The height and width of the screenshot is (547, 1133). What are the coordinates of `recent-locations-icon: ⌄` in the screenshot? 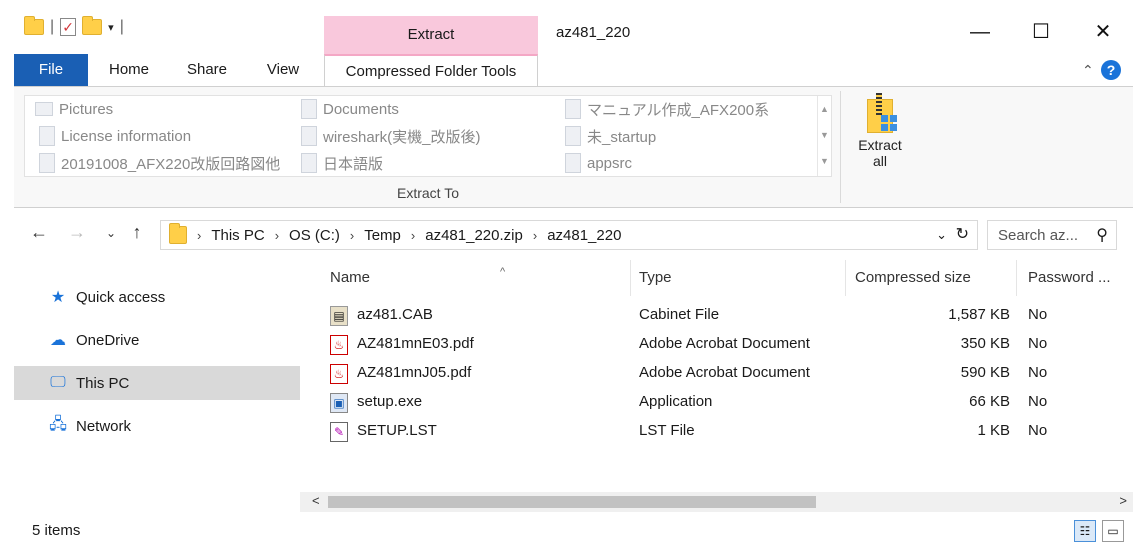 It's located at (111, 233).